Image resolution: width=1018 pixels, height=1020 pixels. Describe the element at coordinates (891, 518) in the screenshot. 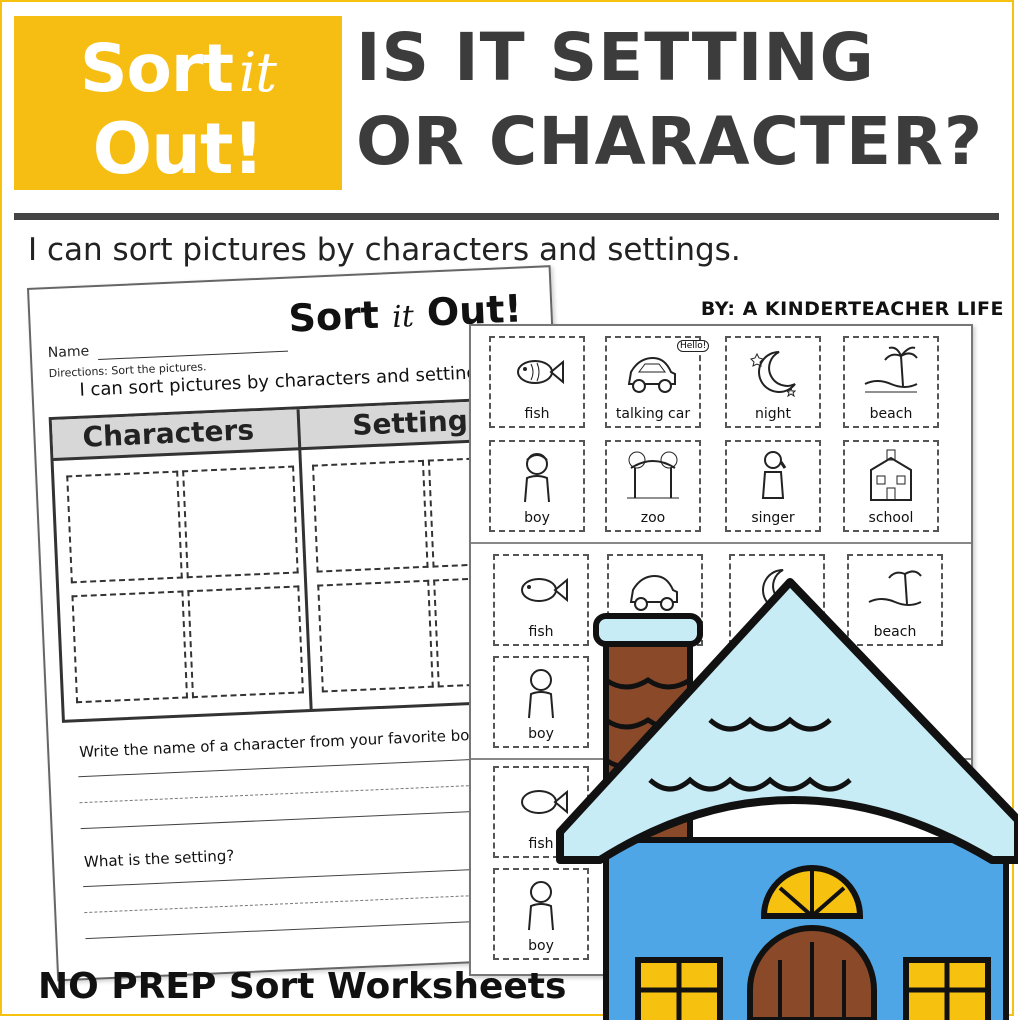

I see `card-label: school` at that location.